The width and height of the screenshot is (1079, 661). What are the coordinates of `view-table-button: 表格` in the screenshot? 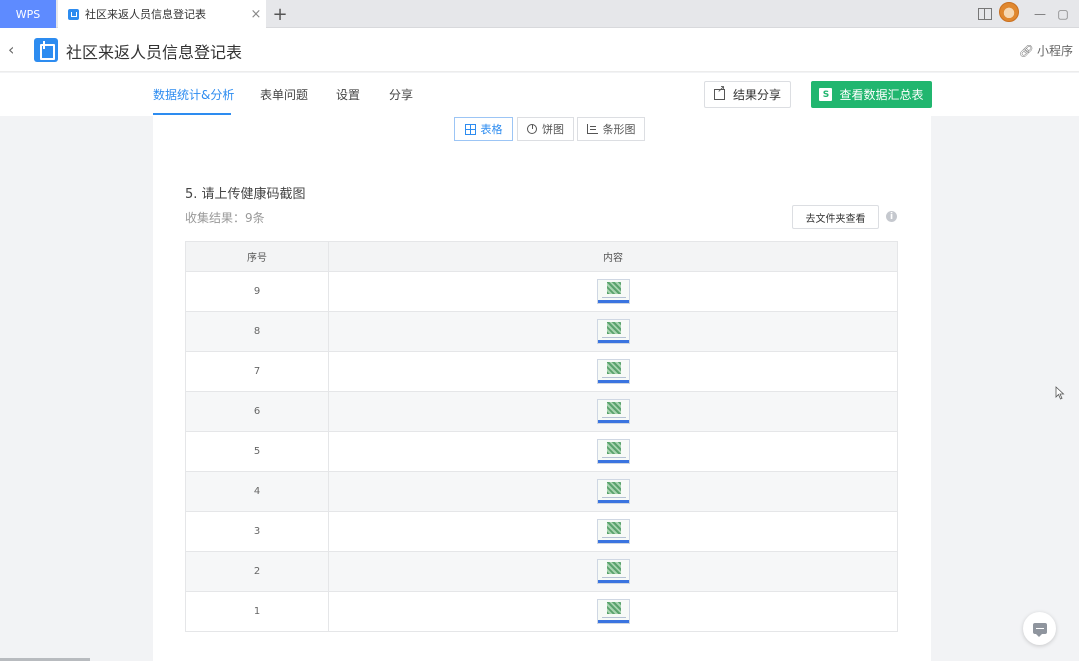 It's located at (483, 129).